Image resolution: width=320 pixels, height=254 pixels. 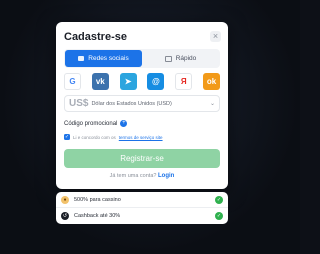 What do you see at coordinates (142, 158) in the screenshot?
I see `register-button: Registrar-se` at bounding box center [142, 158].